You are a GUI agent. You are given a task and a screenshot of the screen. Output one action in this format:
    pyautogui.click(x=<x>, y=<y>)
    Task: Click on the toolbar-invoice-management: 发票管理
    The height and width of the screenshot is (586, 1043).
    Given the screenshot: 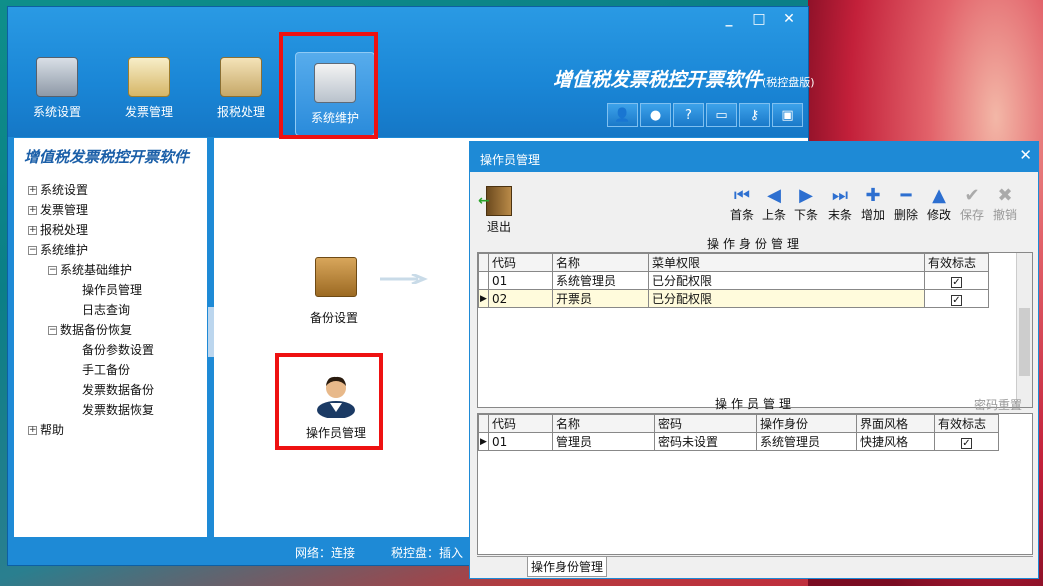 What is the action you would take?
    pyautogui.click(x=149, y=88)
    